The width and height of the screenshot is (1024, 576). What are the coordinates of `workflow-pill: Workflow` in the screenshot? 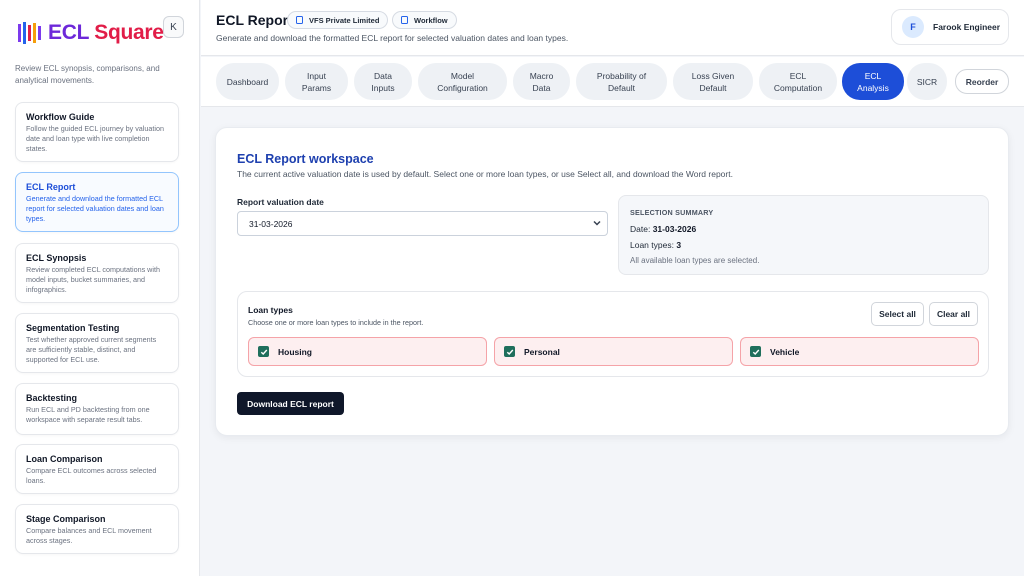 It's located at (424, 20).